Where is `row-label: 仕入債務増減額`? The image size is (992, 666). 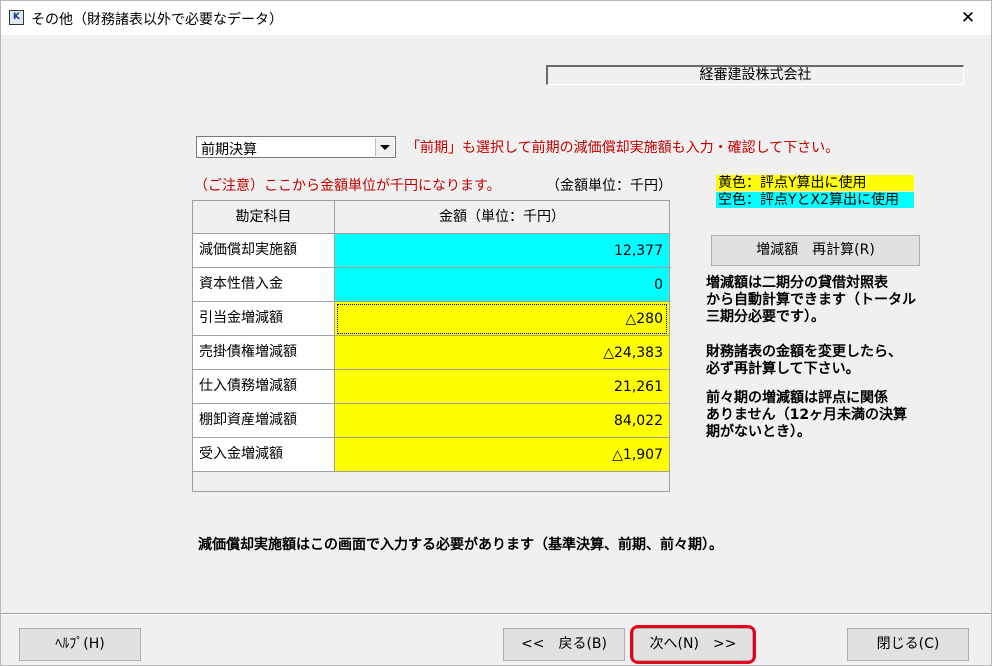
row-label: 仕入債務増減額 is located at coordinates (264, 387).